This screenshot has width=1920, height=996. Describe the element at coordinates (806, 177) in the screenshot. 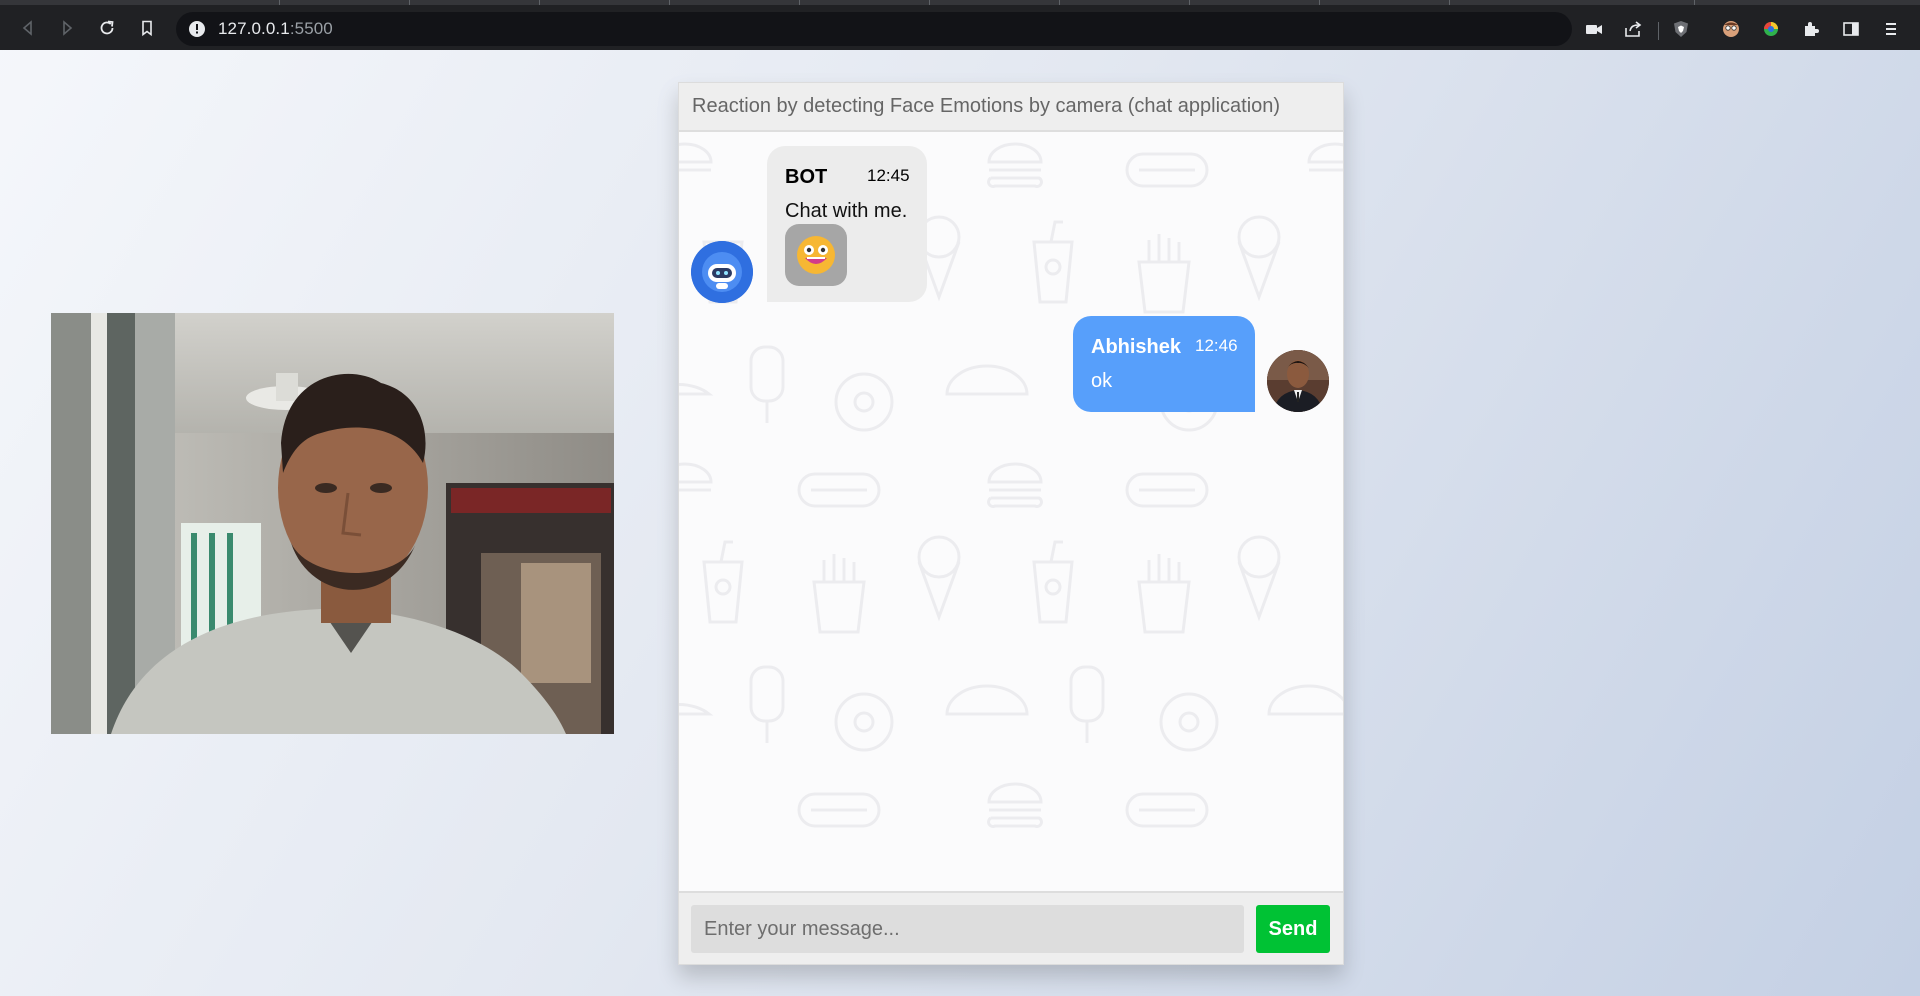

I see `message-sender: BOT` at that location.